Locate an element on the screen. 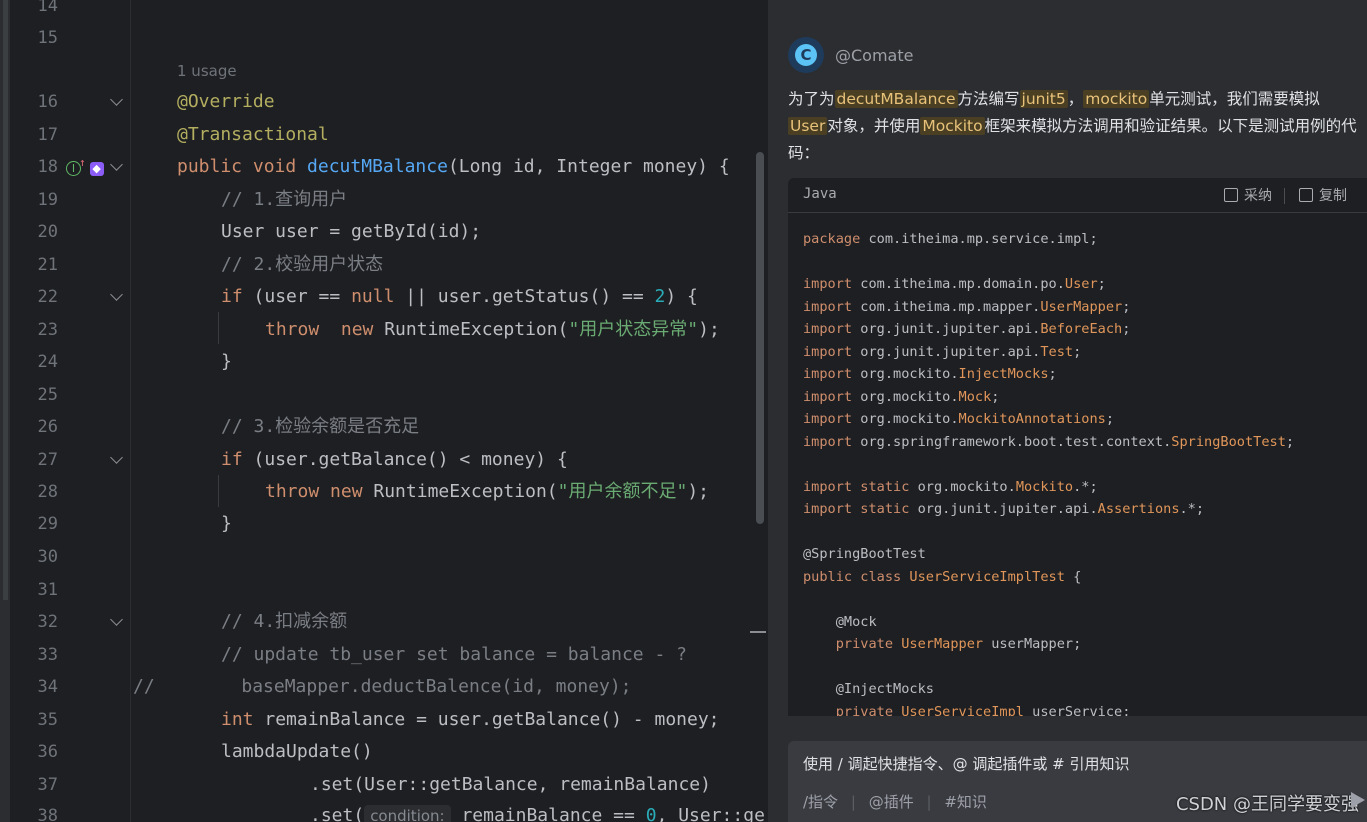  code-fragment: com.itheima.mp.service.impl; is located at coordinates (979, 239).